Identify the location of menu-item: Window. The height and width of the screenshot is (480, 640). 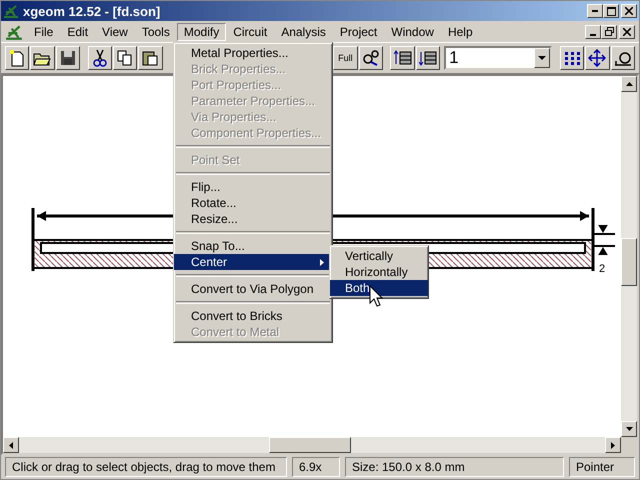
(412, 31).